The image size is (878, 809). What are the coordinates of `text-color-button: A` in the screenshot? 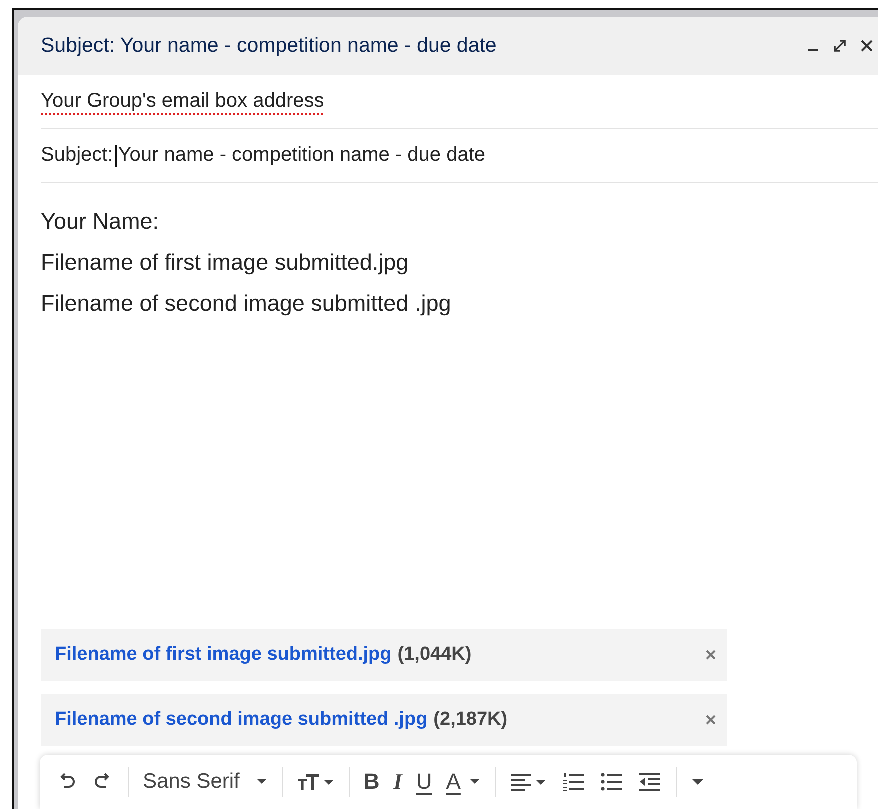 It's located at (463, 782).